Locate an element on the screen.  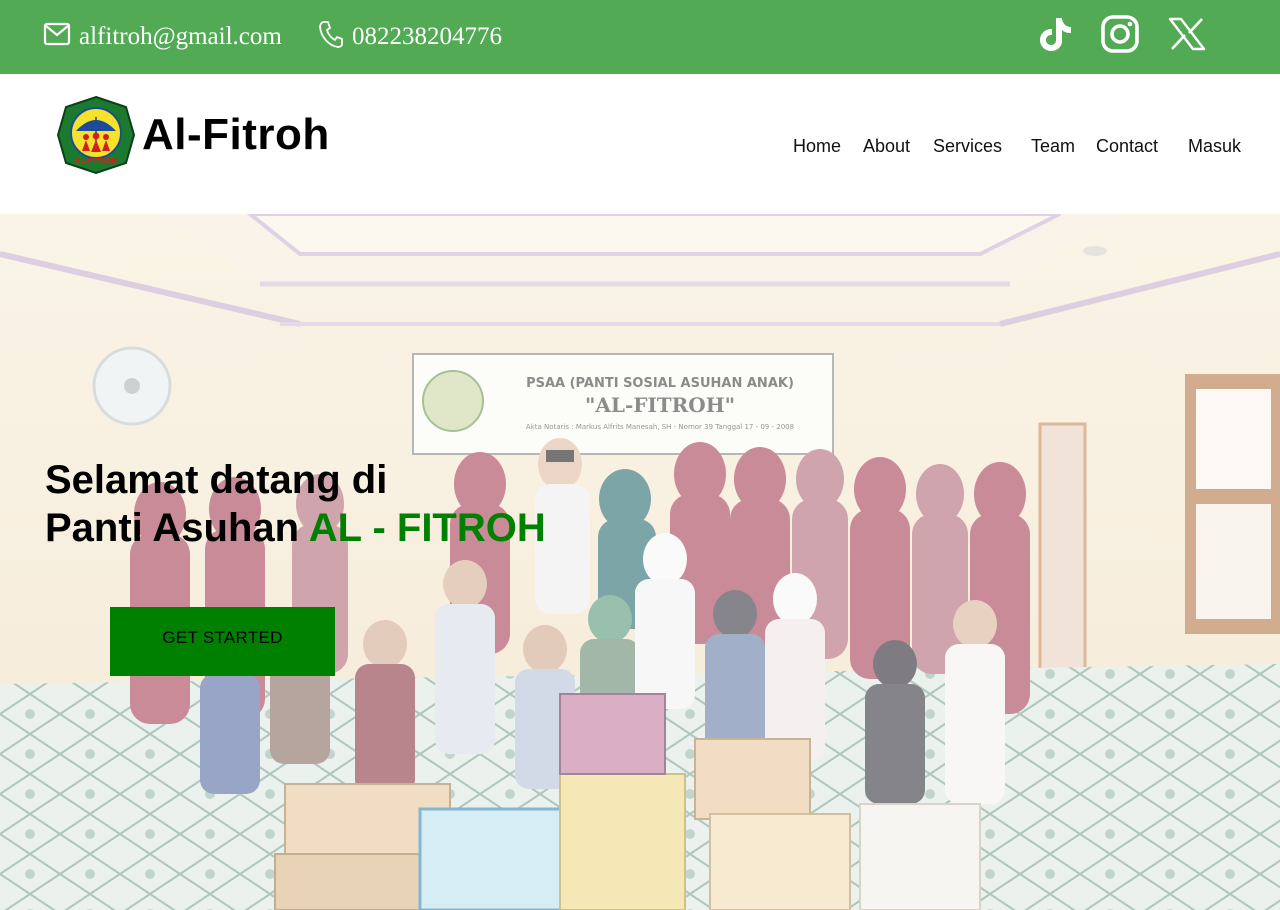
hero-title-accent: AL - FITROH is located at coordinates (427, 528).